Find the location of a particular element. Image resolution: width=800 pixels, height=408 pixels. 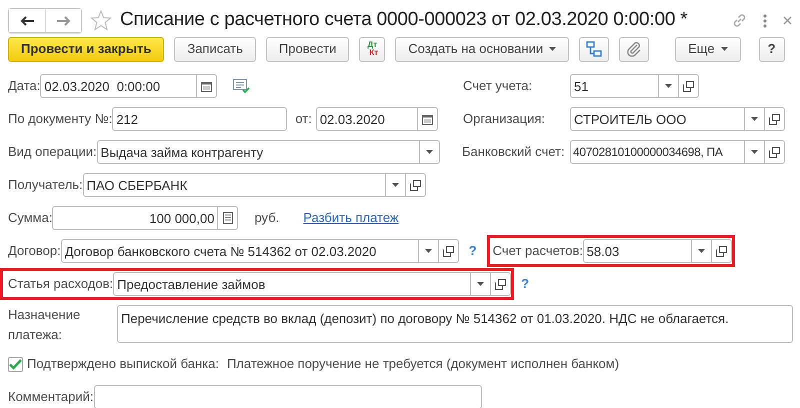

field-label: Назначение платежа: is located at coordinates (45, 325).